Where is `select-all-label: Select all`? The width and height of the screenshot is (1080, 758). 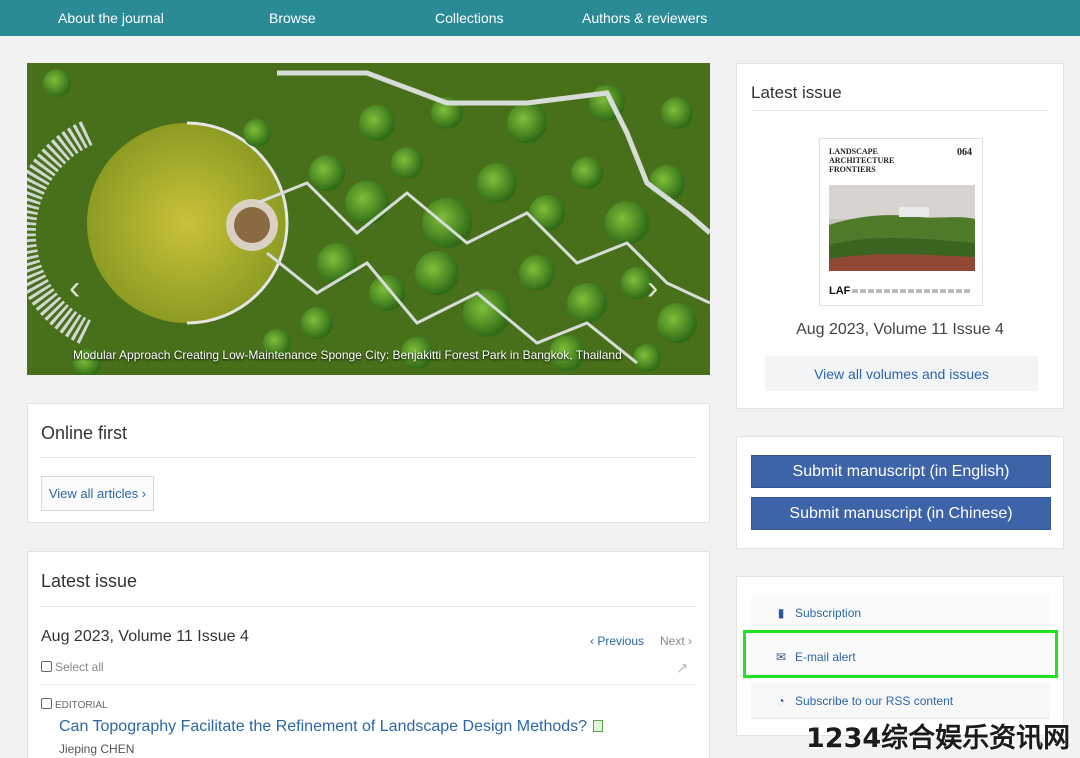 select-all-label: Select all is located at coordinates (79, 667).